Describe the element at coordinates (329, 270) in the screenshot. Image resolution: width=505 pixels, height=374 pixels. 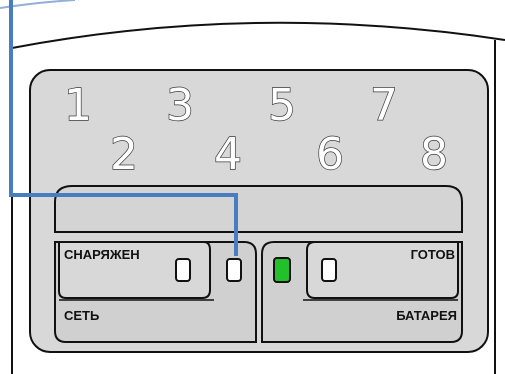
I see `ready-led` at that location.